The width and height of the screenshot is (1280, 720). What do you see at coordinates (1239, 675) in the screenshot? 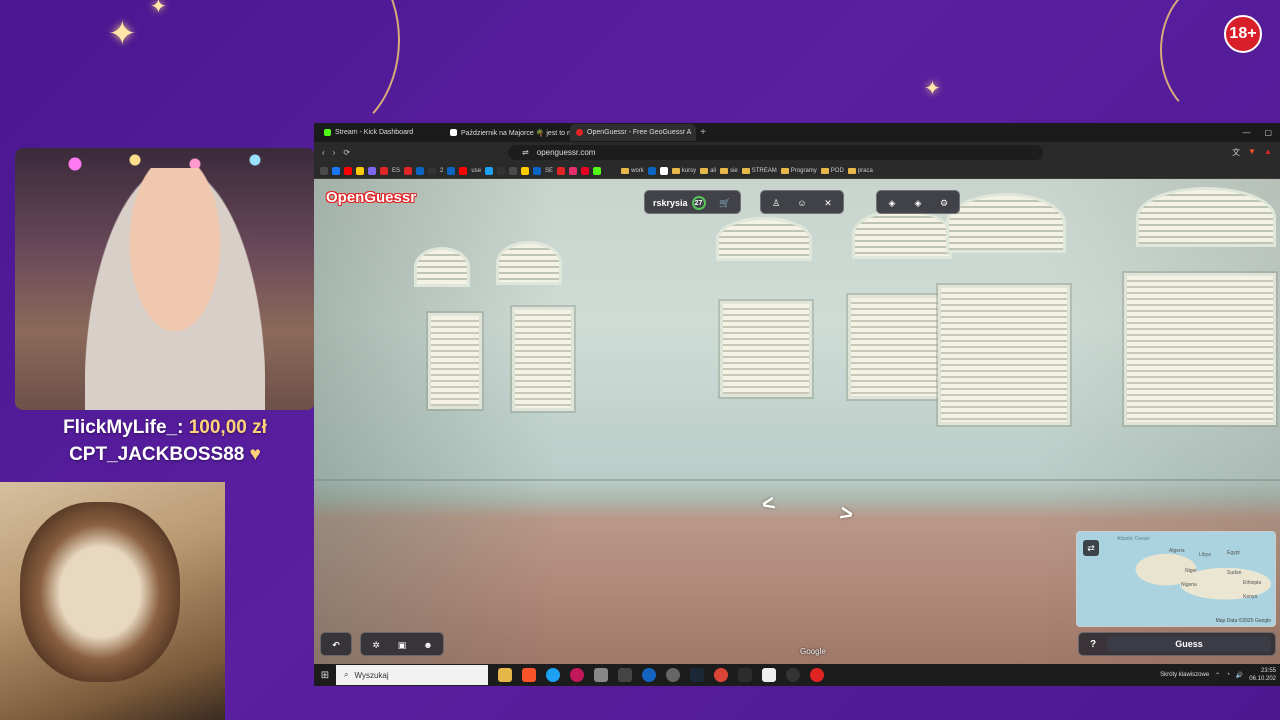
I see `volume-icon: 🔊` at bounding box center [1239, 675].